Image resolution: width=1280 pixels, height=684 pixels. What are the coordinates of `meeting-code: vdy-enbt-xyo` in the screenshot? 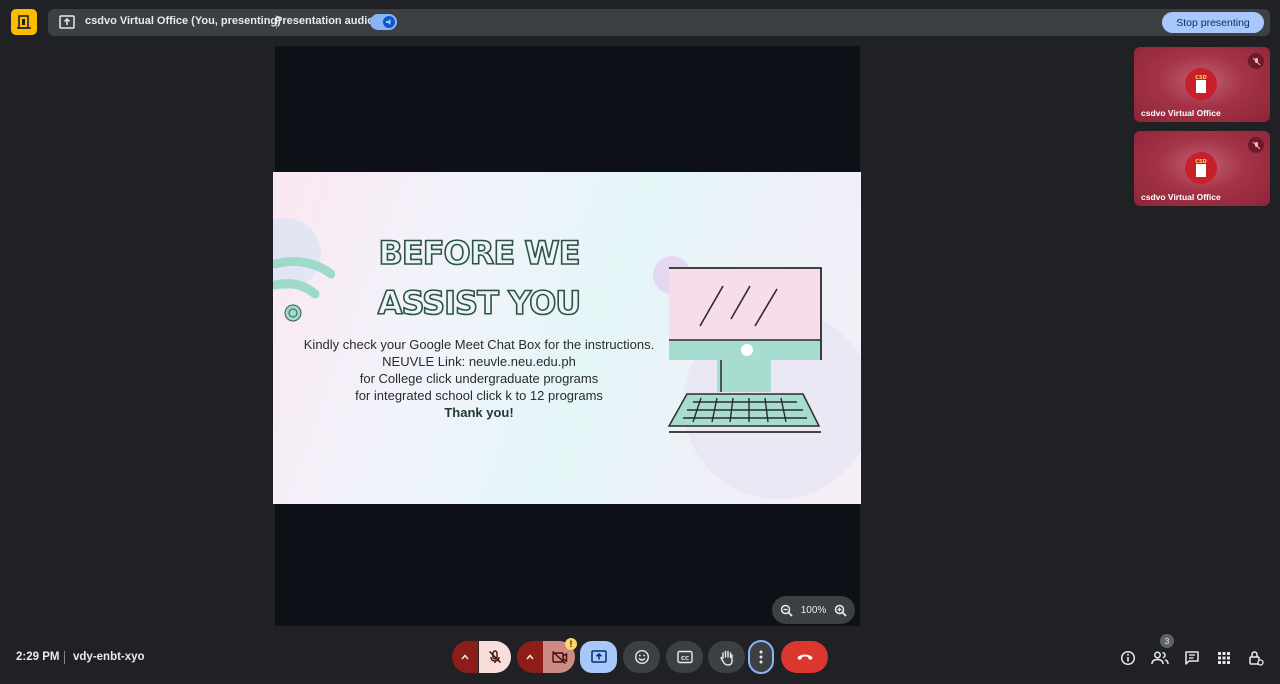 It's located at (109, 657).